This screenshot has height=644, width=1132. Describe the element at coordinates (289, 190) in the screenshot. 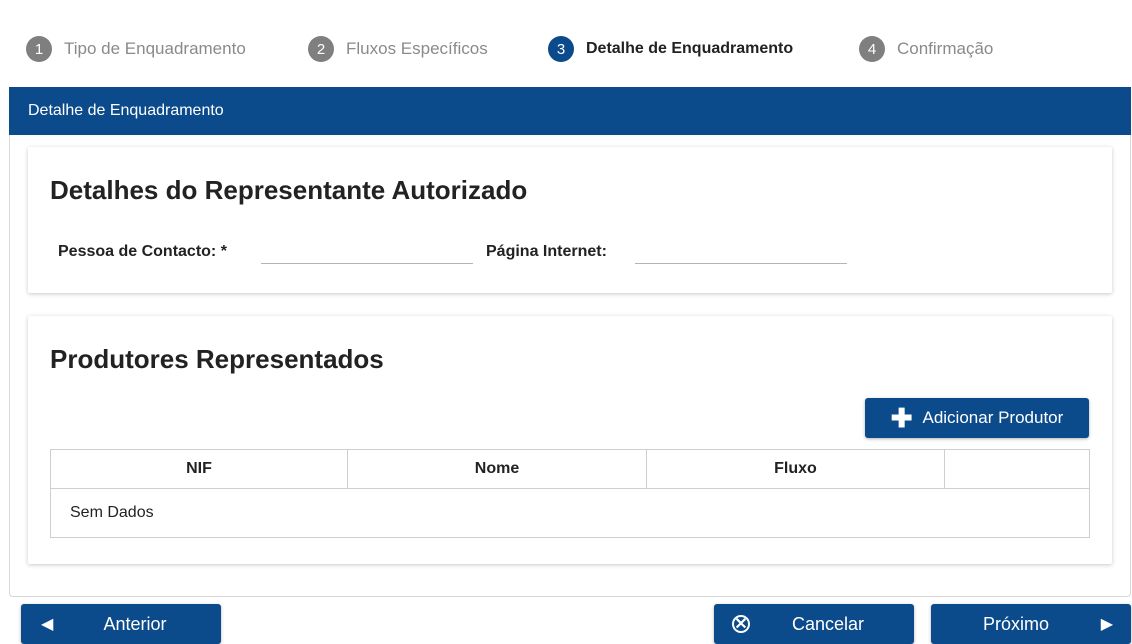

I see `representante-title: Detalhes do Representante Autorizado` at that location.